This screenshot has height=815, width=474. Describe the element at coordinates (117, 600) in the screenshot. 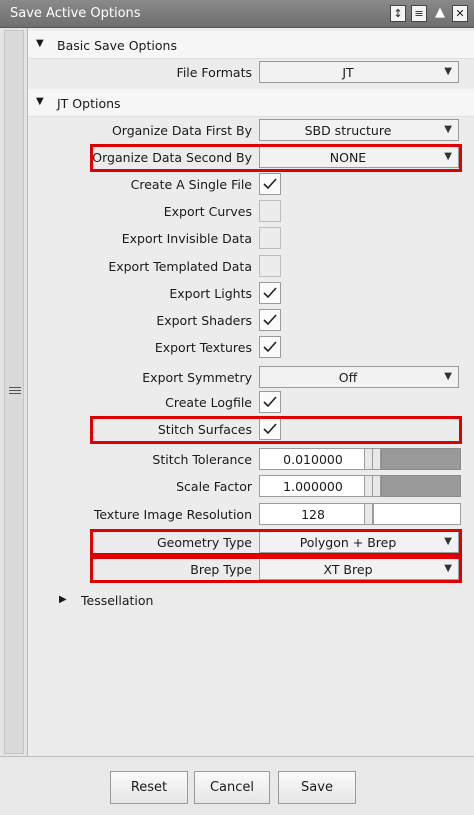

I see `section-label: Tessellation` at that location.